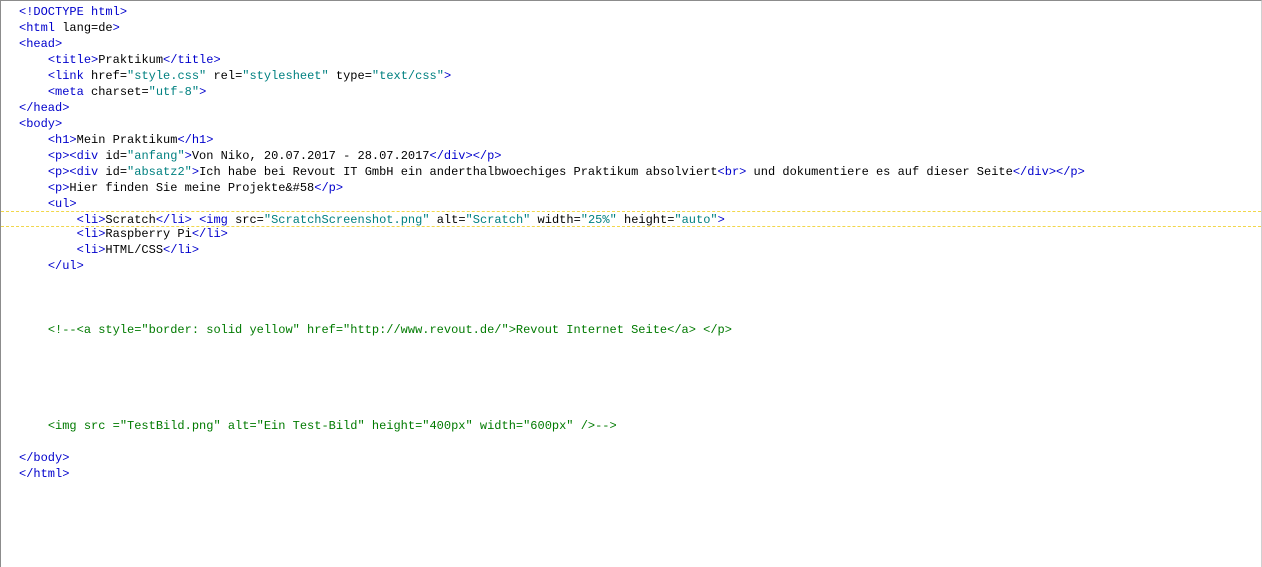 The image size is (1262, 567). Describe the element at coordinates (156, 156) in the screenshot. I see `code-token: "anfang"` at that location.